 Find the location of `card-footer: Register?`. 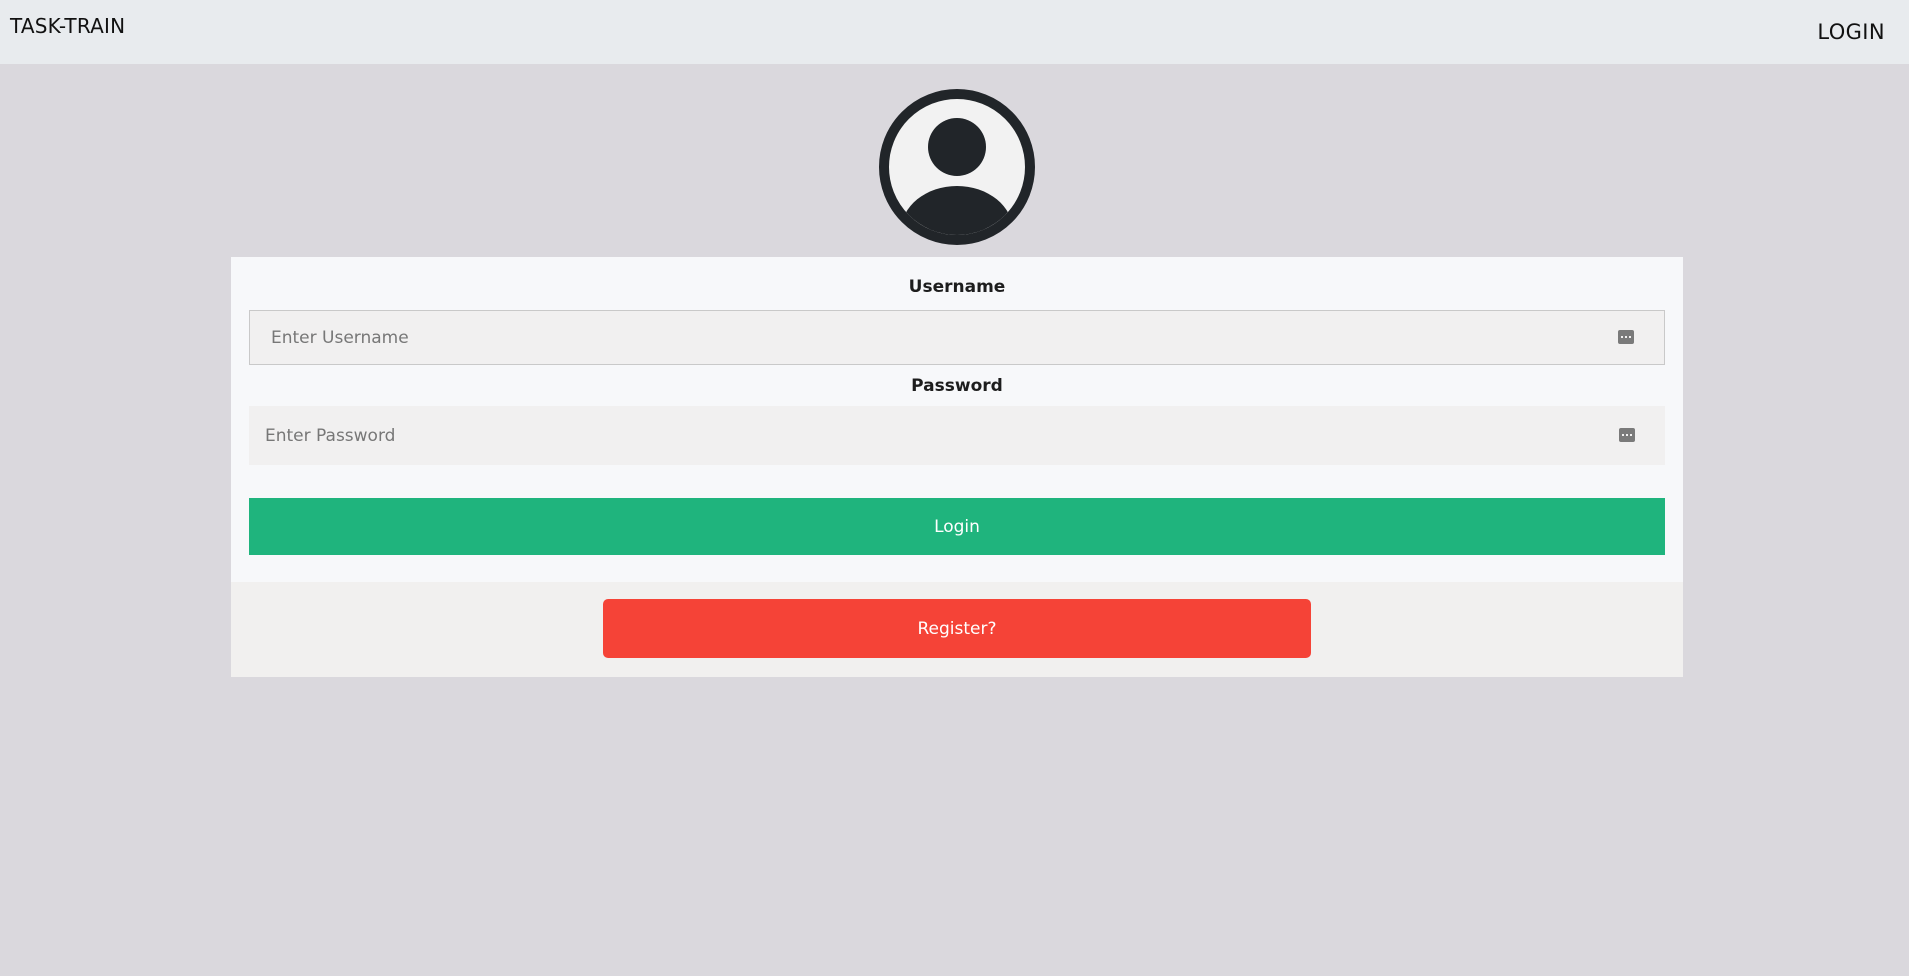

card-footer: Register? is located at coordinates (957, 629).